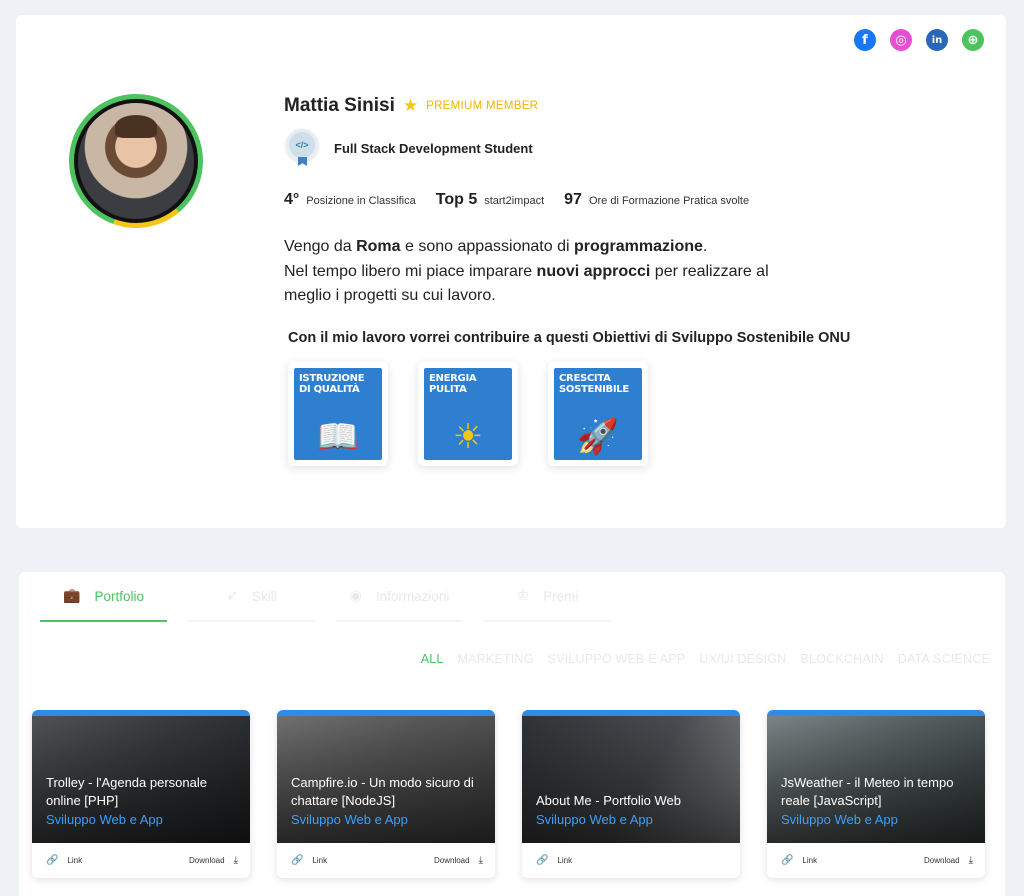  I want to click on filter-marketing: MARKETING, so click(496, 659).